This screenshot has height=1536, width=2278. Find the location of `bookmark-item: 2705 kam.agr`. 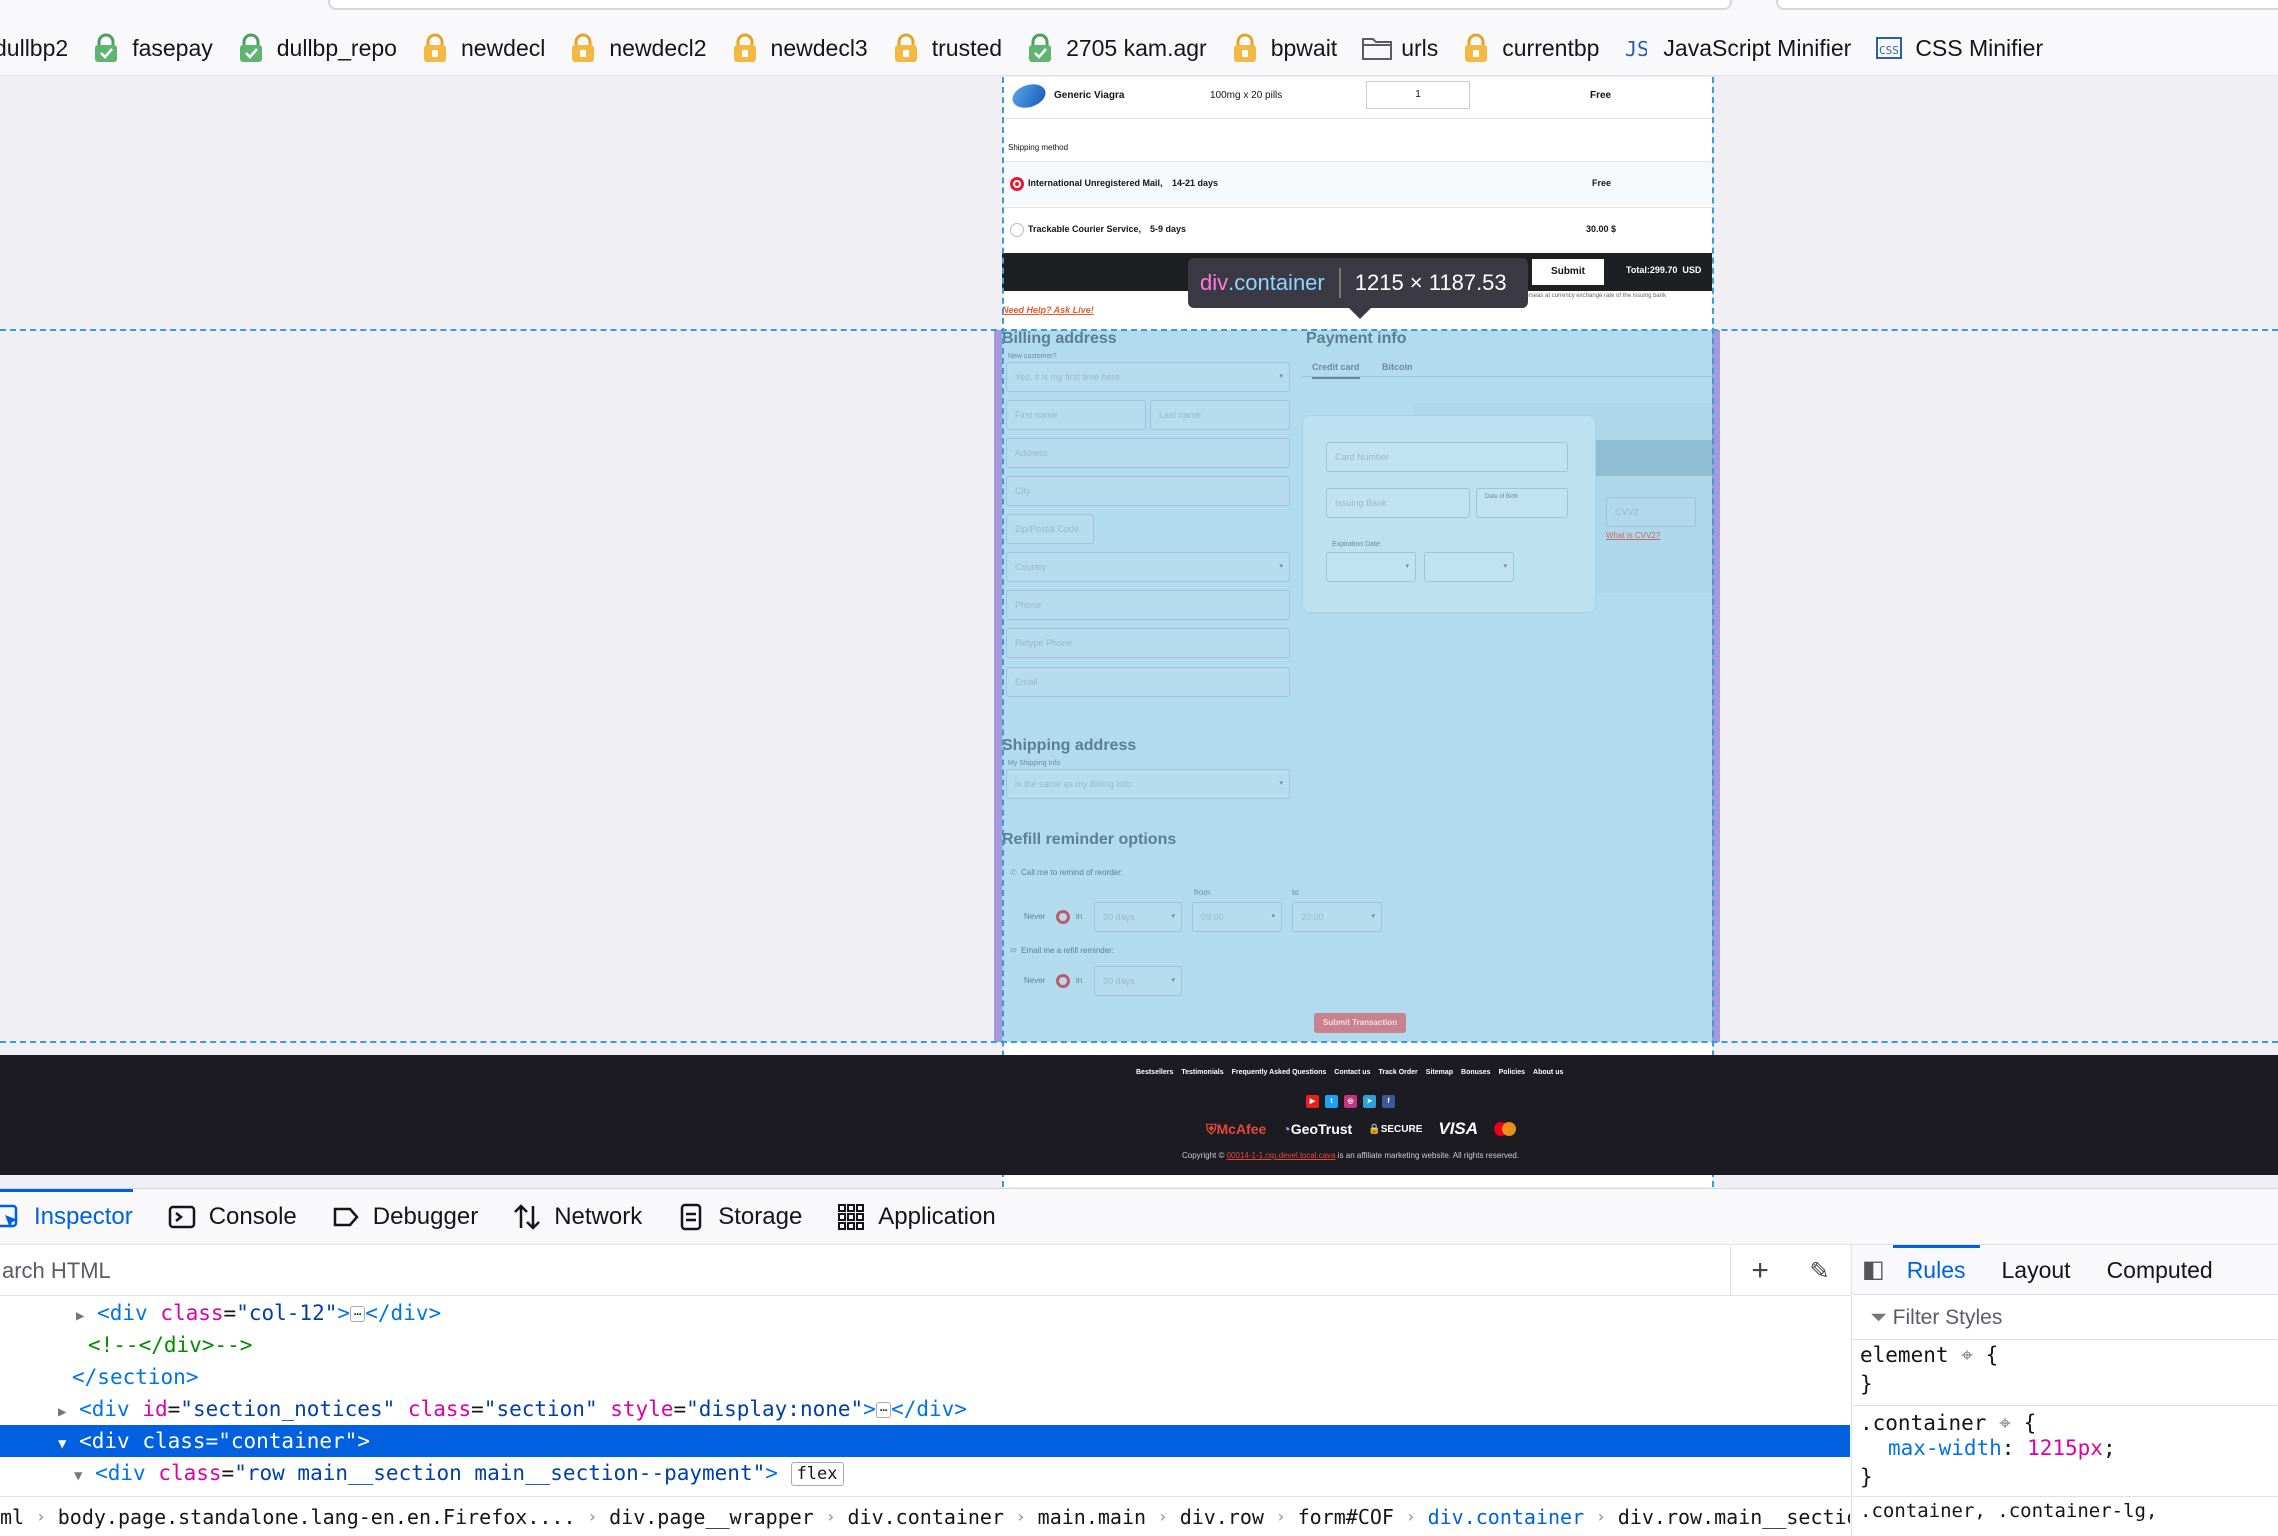

bookmark-item: 2705 kam.agr is located at coordinates (1116, 48).